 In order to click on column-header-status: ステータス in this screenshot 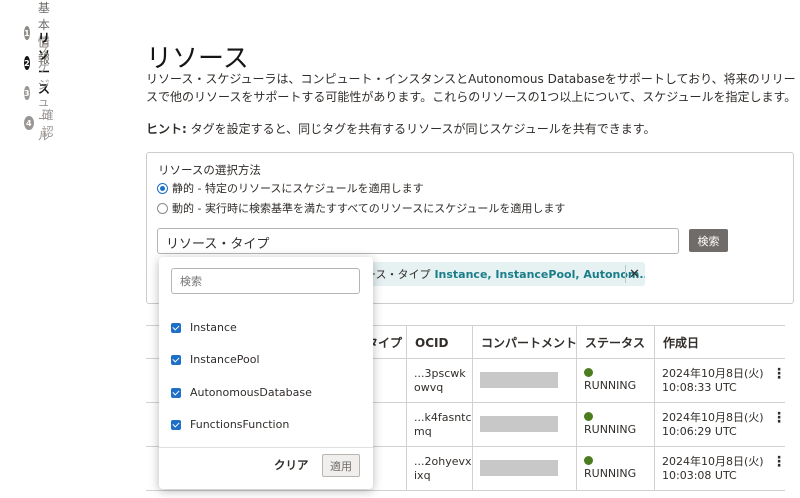, I will do `click(615, 342)`.